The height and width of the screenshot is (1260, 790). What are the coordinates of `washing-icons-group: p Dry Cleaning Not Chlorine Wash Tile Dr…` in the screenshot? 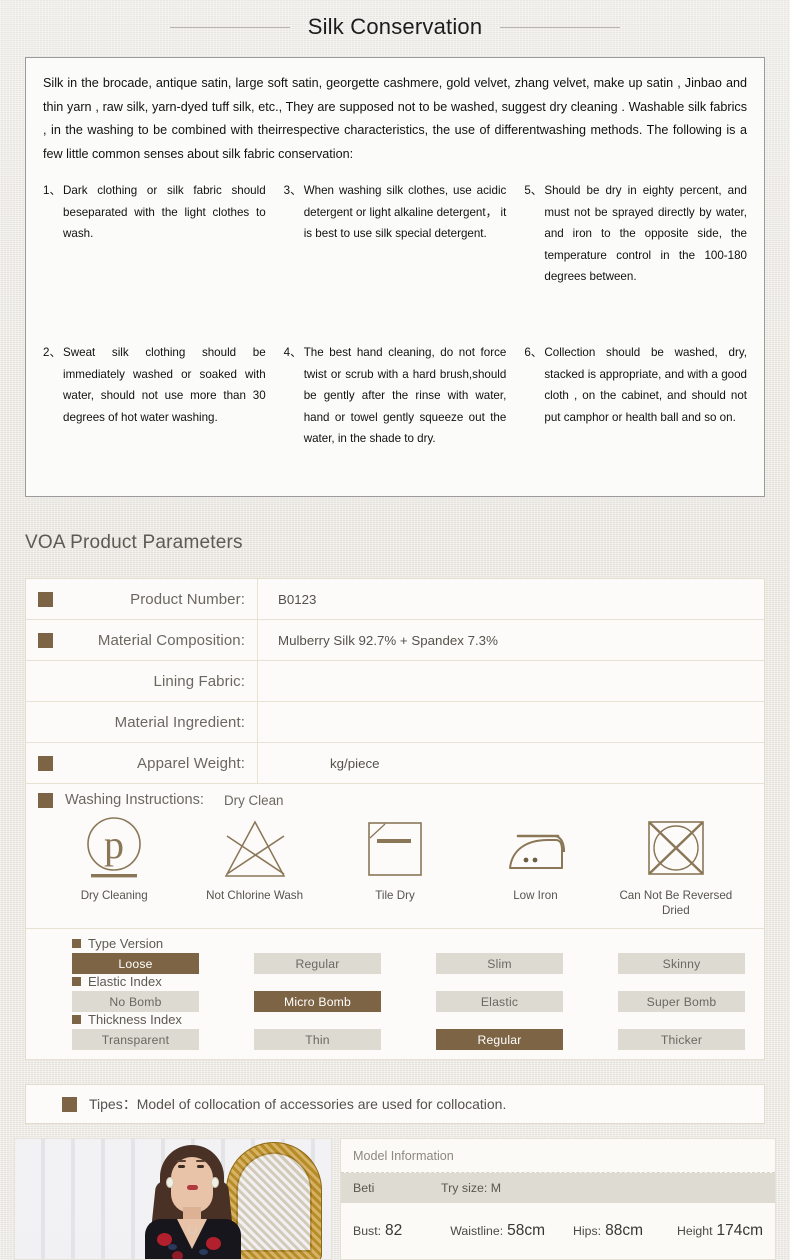 It's located at (395, 863).